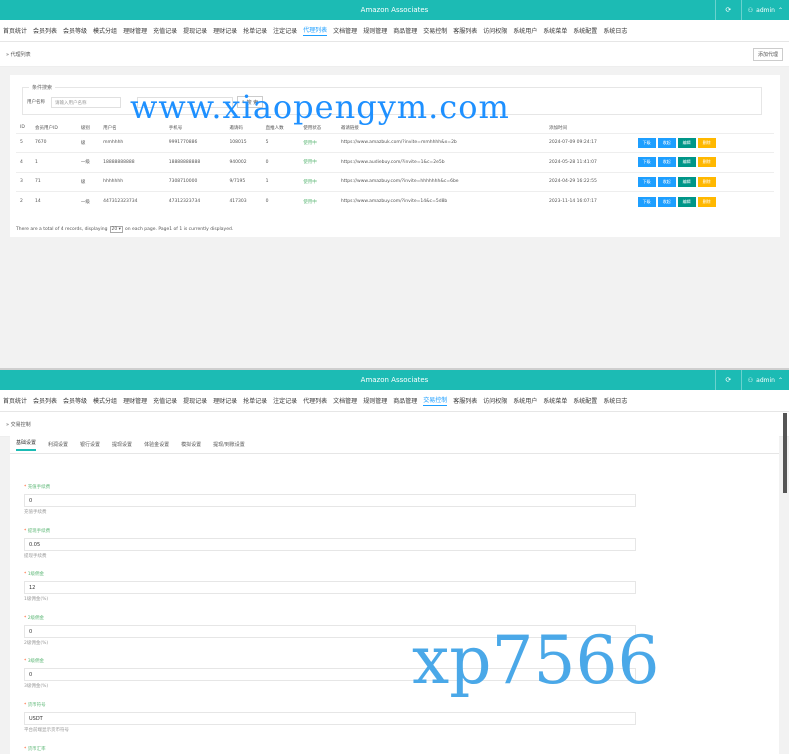 Image resolution: width=789 pixels, height=754 pixels. What do you see at coordinates (156, 444) in the screenshot?
I see `tab-item: 体验金设置` at bounding box center [156, 444].